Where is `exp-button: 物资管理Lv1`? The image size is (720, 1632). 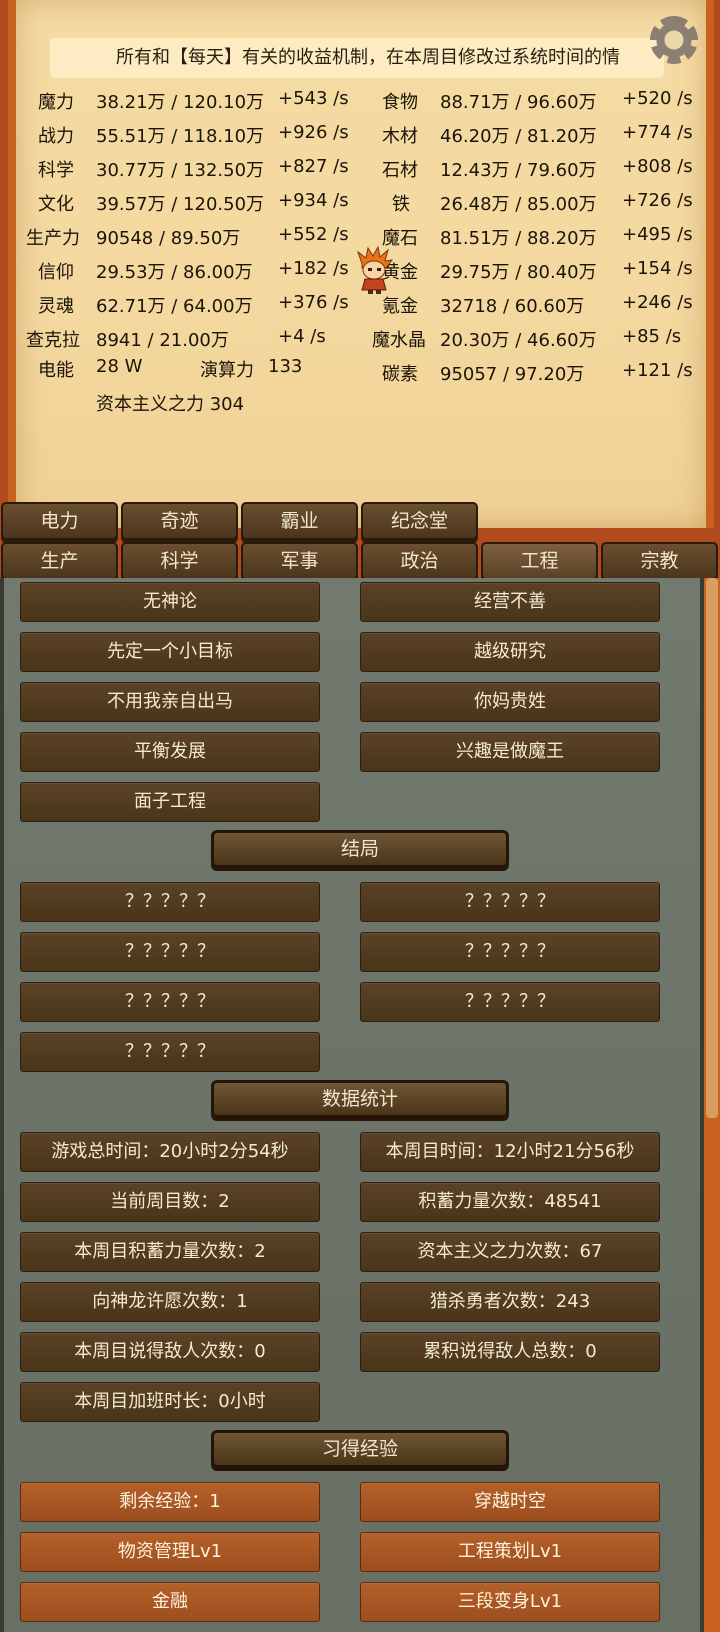
exp-button: 物资管理Lv1 is located at coordinates (170, 1552).